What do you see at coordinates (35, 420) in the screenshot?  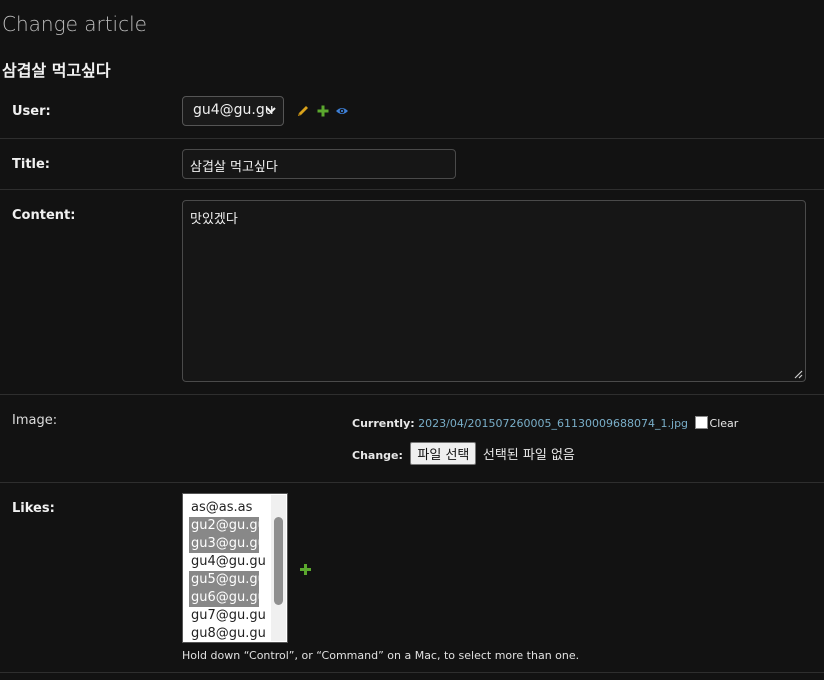 I see `image-label: Image:` at bounding box center [35, 420].